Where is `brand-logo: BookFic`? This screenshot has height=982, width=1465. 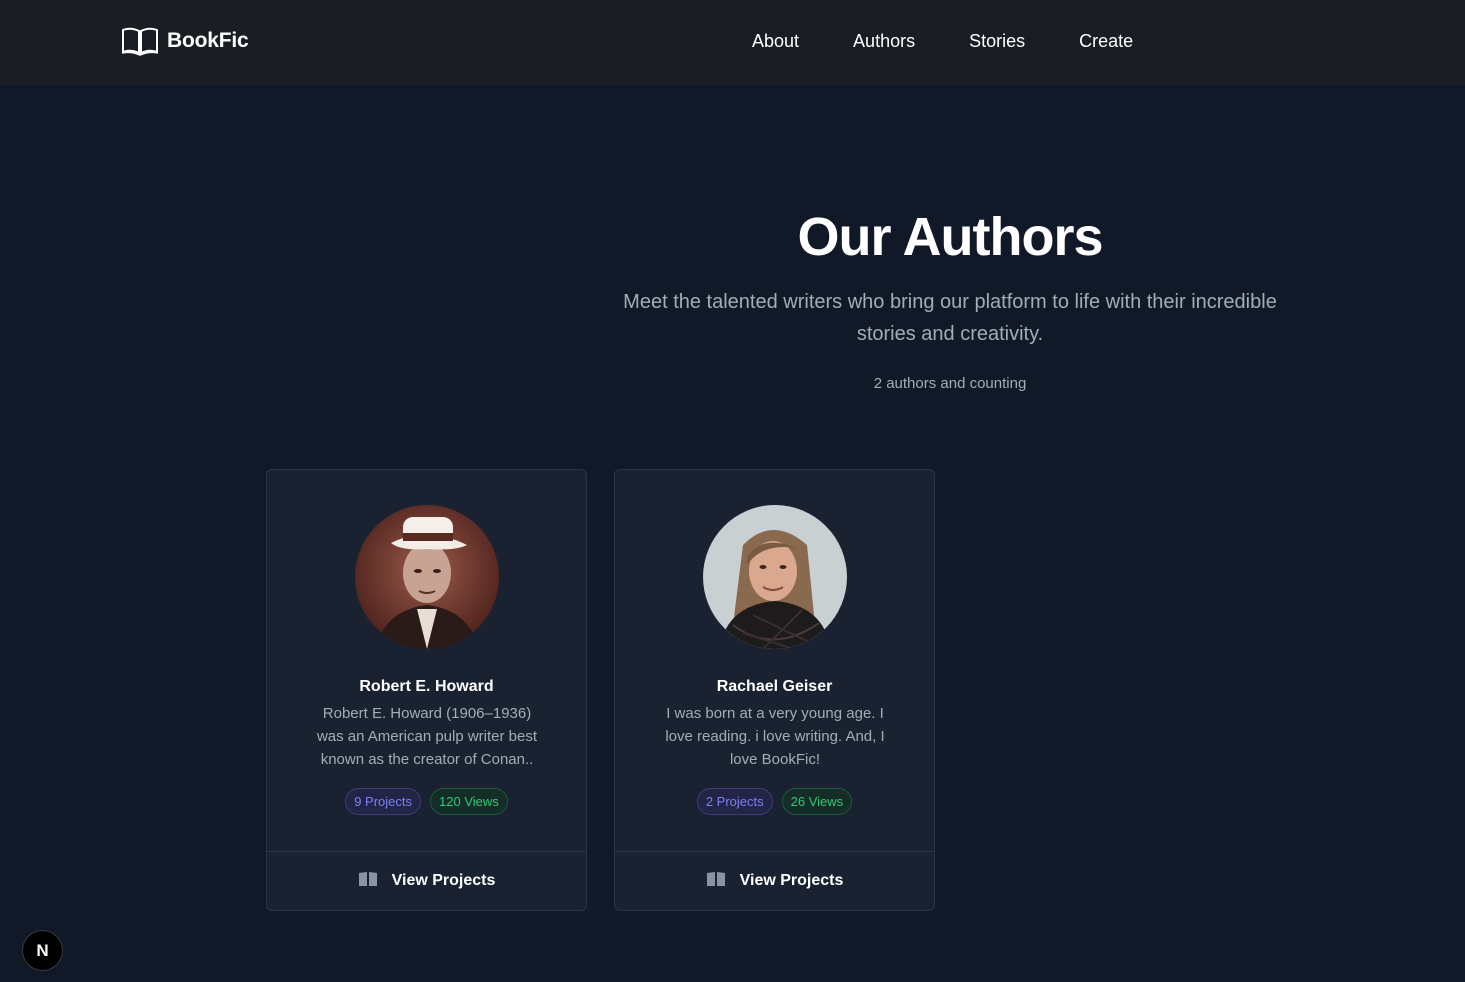 brand-logo: BookFic is located at coordinates (185, 41).